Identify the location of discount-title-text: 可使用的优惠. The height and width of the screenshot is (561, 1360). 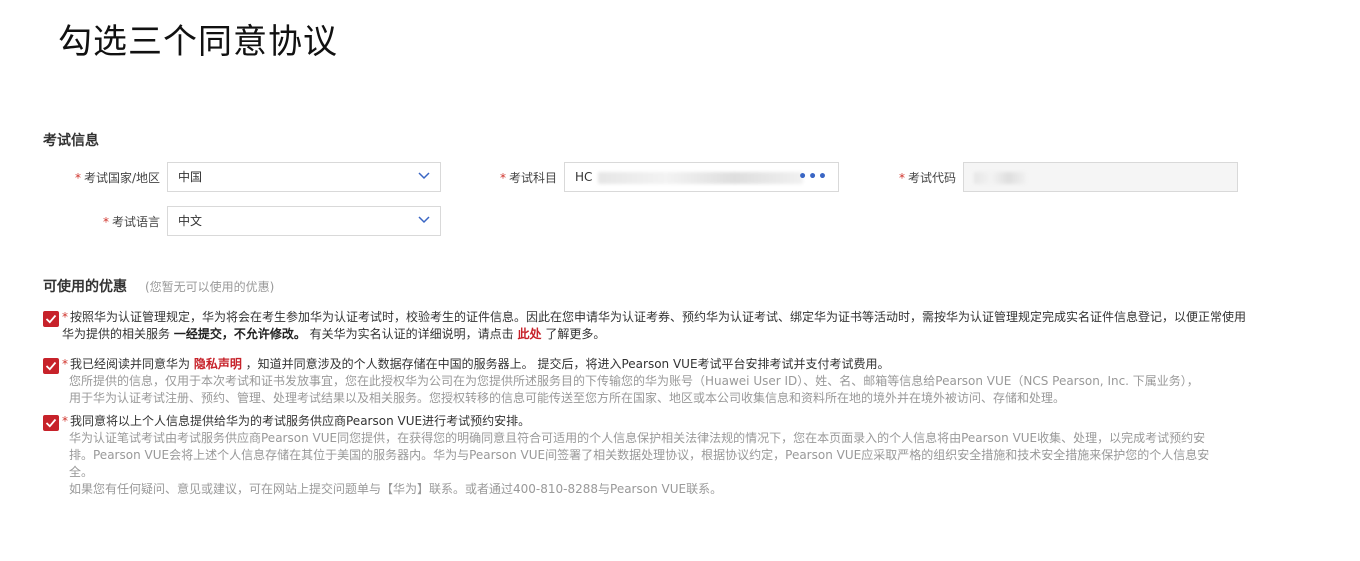
(85, 287).